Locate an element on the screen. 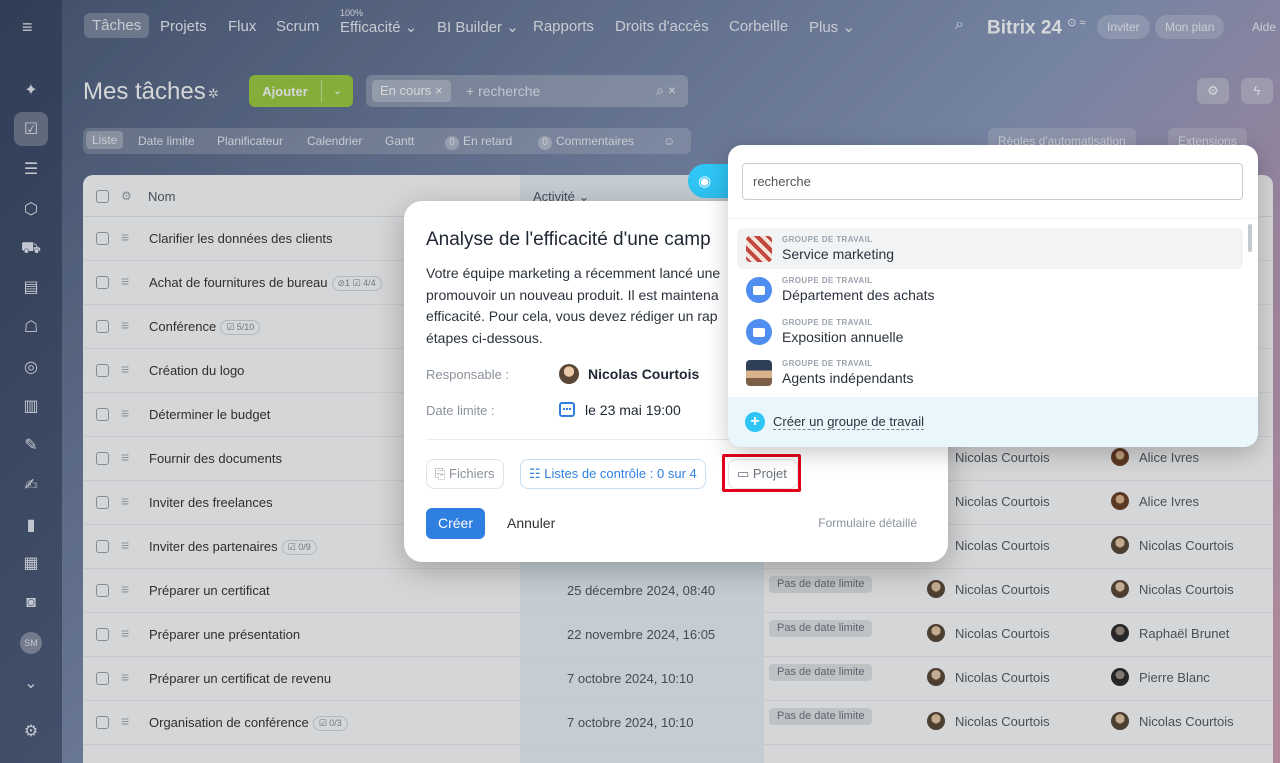 The image size is (1280, 763). responsible-field: Nicolas Courtois is located at coordinates (629, 374).